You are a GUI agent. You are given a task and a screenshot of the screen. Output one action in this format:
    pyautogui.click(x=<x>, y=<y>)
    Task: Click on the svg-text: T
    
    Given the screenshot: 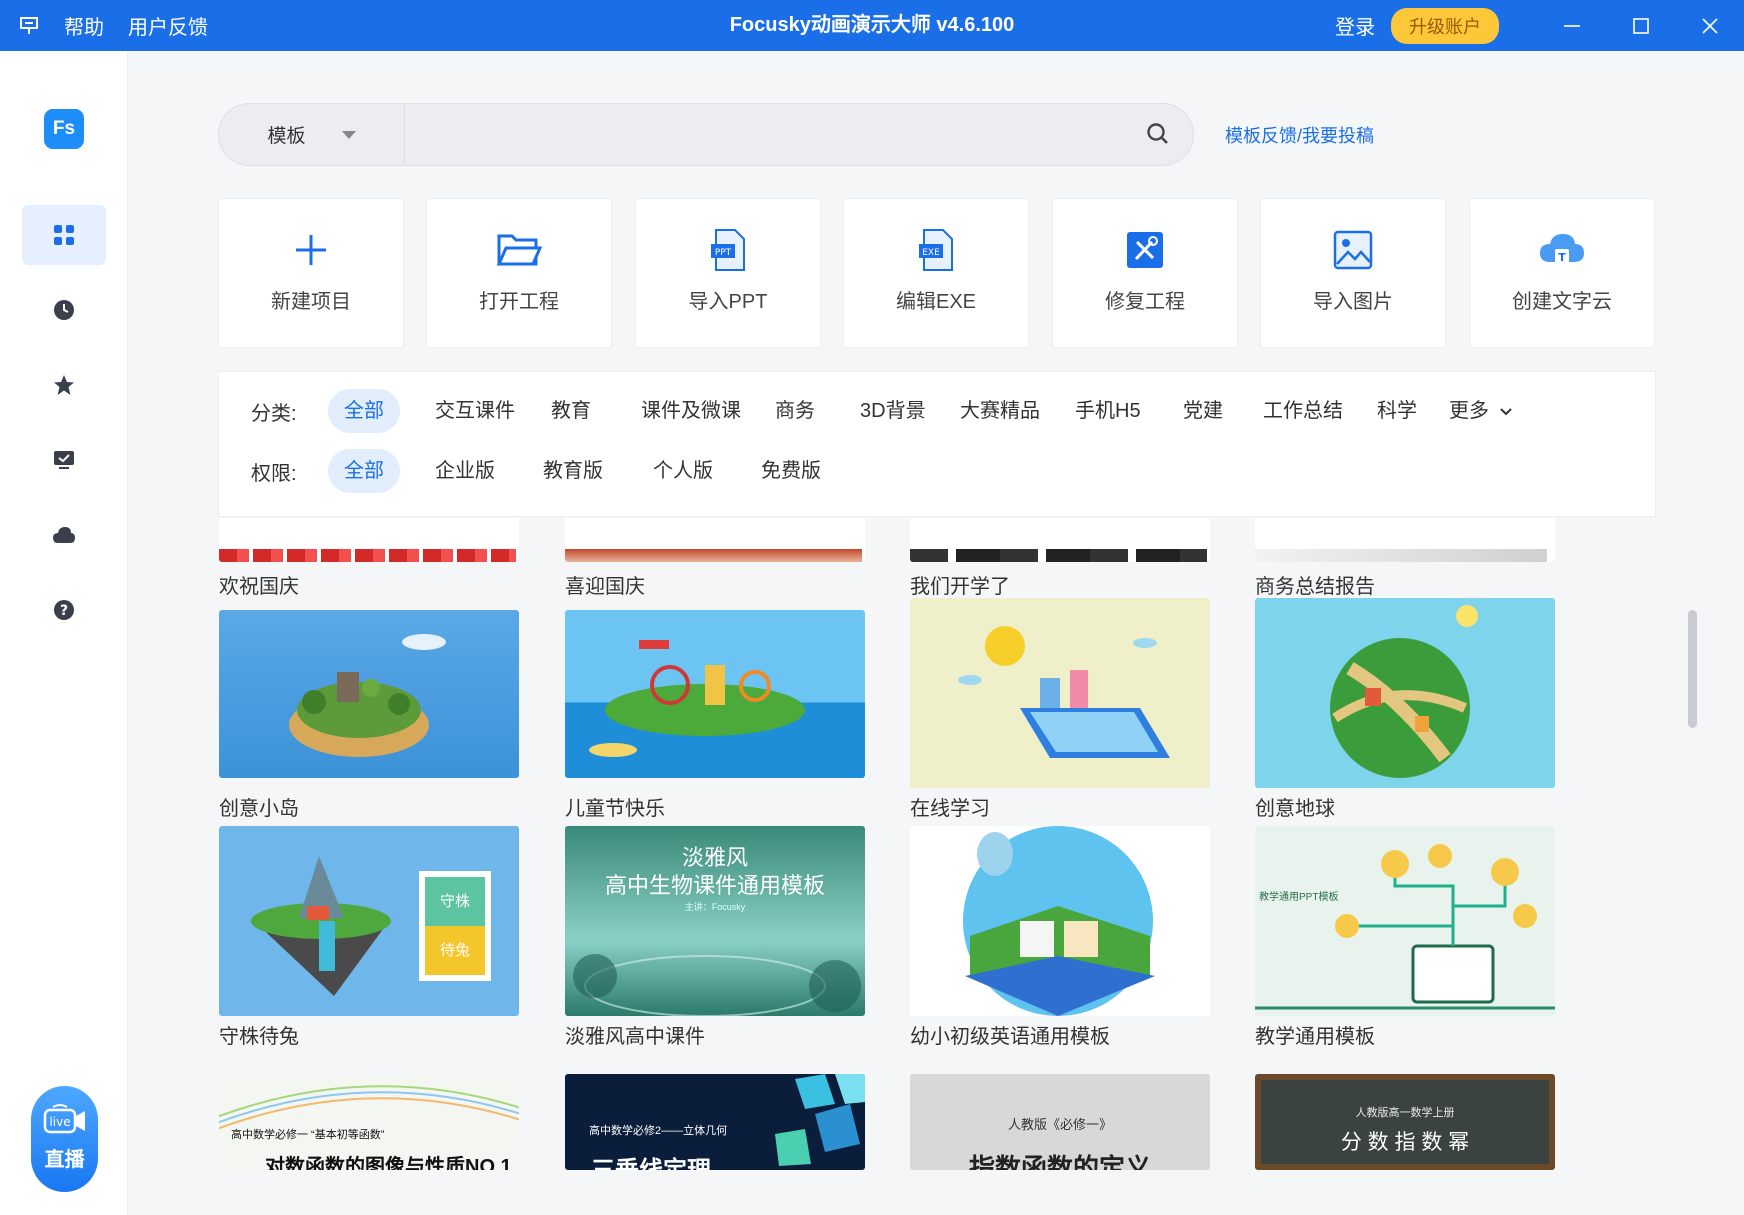 What is the action you would take?
    pyautogui.click(x=1562, y=257)
    